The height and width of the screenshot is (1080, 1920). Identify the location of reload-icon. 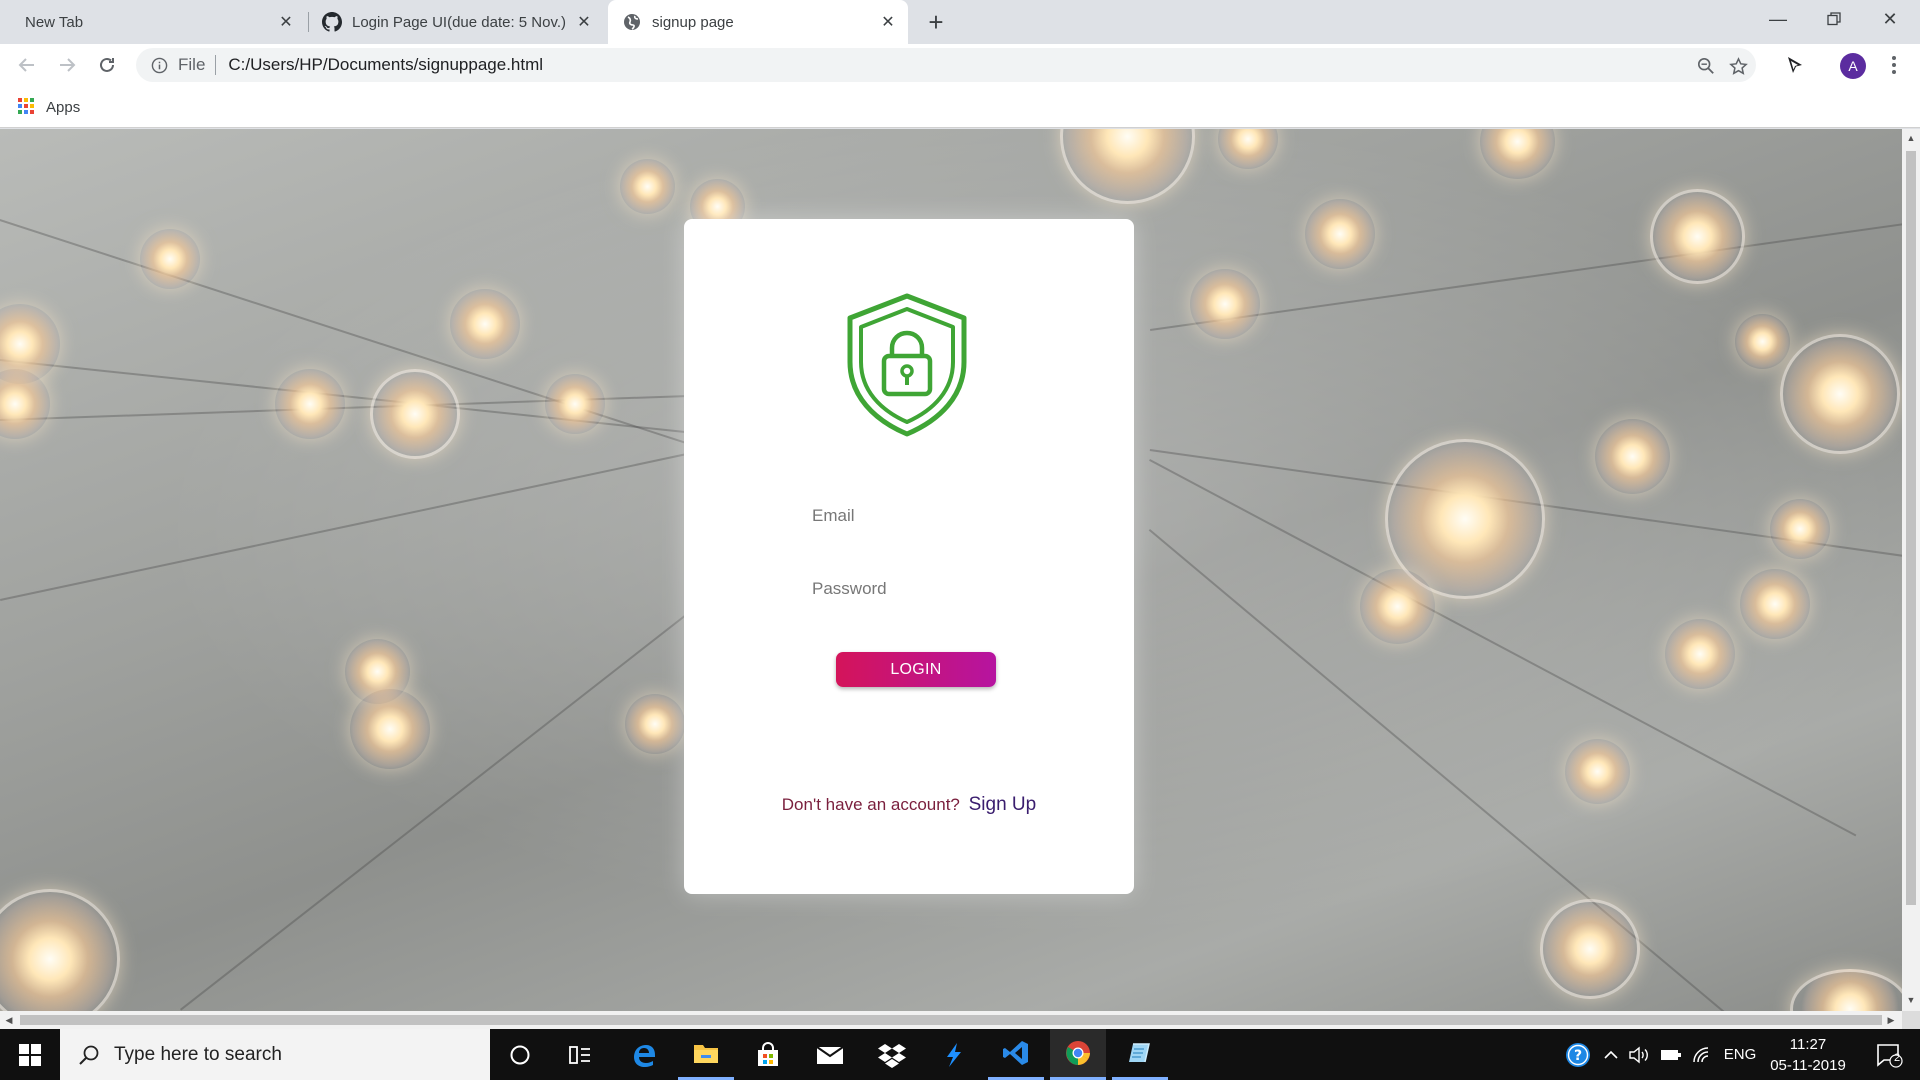
(107, 65).